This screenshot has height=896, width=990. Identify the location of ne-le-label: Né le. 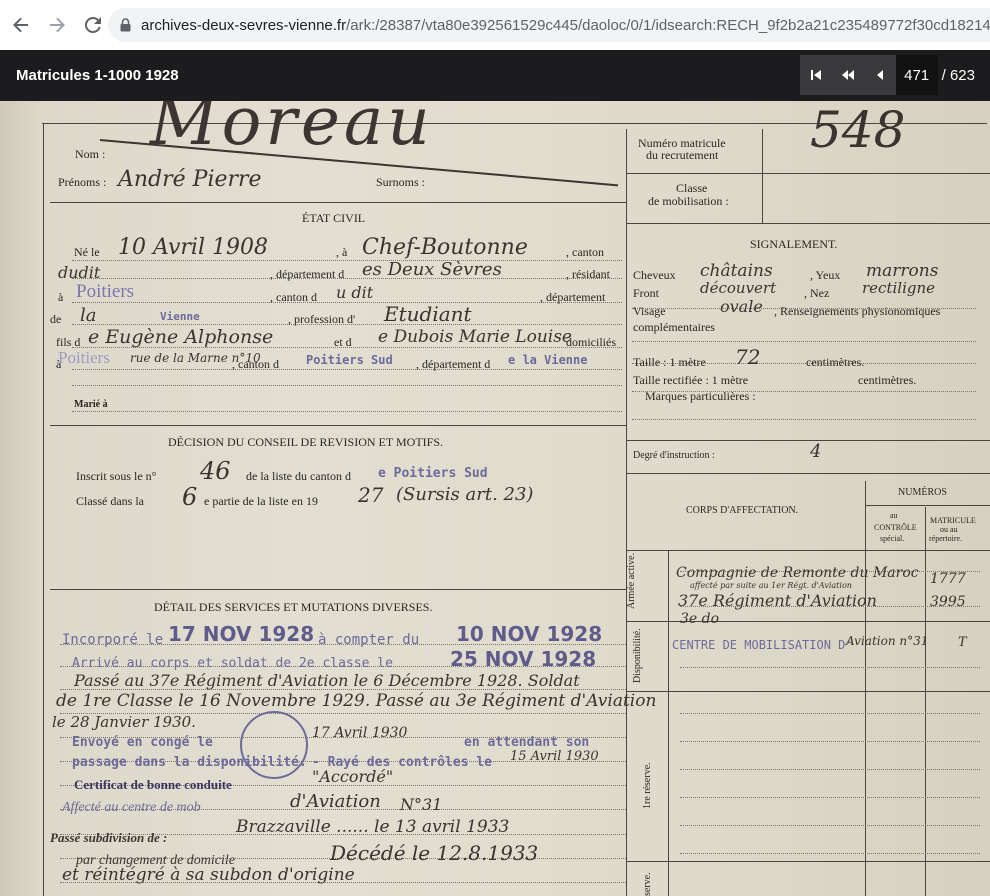
(87, 252).